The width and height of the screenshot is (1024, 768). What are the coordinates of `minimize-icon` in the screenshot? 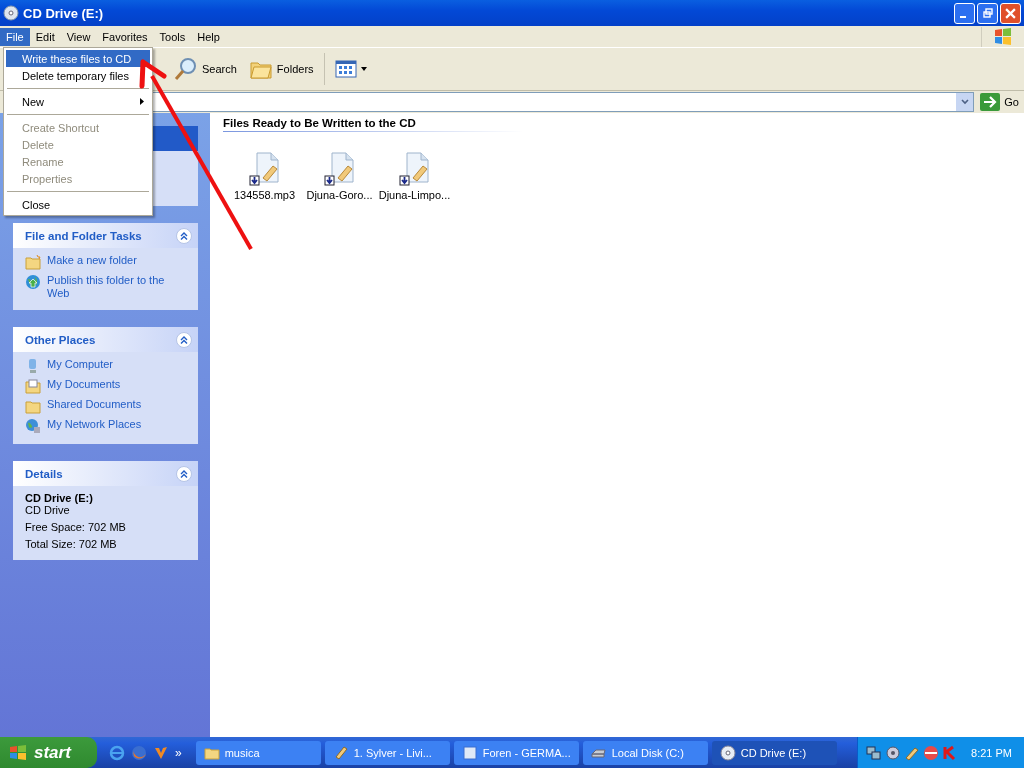 It's located at (962, 17).